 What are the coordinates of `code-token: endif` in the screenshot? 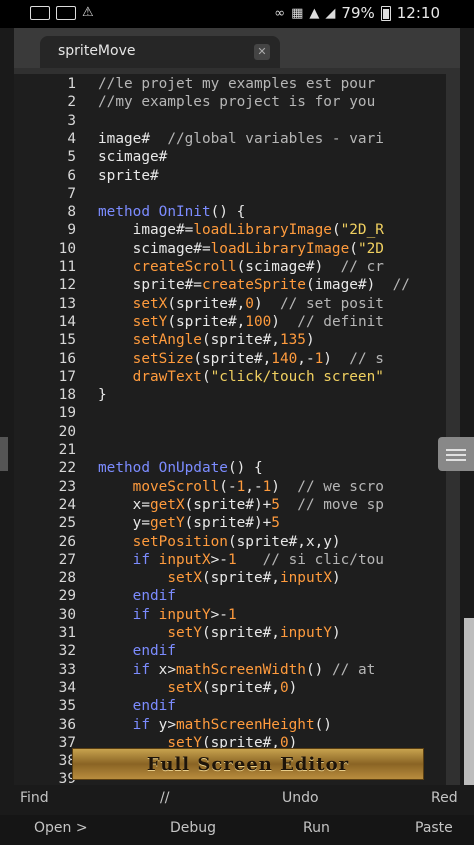 It's located at (154, 706).